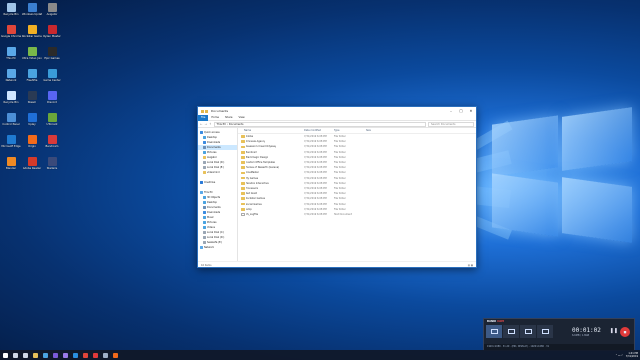 The height and width of the screenshot is (360, 640). Describe the element at coordinates (216, 162) in the screenshot. I see `nav-item-label: Local Disk (D:)` at that location.